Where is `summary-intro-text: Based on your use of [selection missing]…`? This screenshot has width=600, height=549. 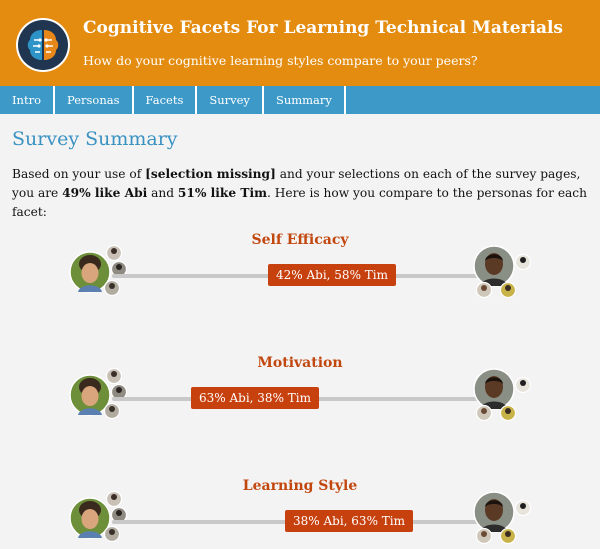 summary-intro-text: Based on your use of [selection missing]… is located at coordinates (302, 193).